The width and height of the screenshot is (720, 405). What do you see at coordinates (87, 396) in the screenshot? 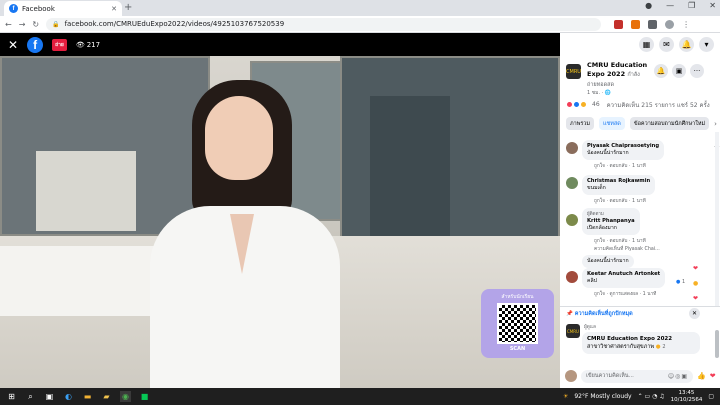
I see `file-explorer-icon: ▬` at bounding box center [87, 396].